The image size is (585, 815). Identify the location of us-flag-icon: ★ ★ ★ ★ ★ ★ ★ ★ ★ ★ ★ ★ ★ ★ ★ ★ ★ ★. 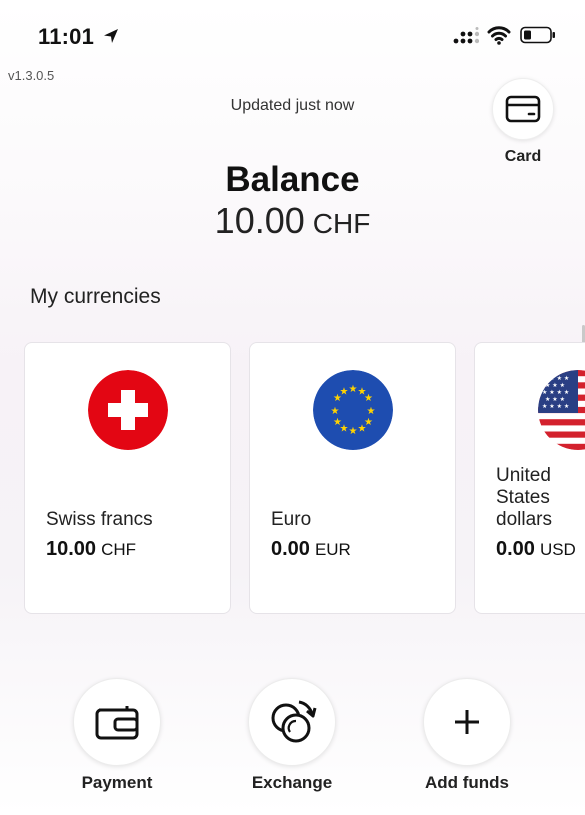
(561, 410).